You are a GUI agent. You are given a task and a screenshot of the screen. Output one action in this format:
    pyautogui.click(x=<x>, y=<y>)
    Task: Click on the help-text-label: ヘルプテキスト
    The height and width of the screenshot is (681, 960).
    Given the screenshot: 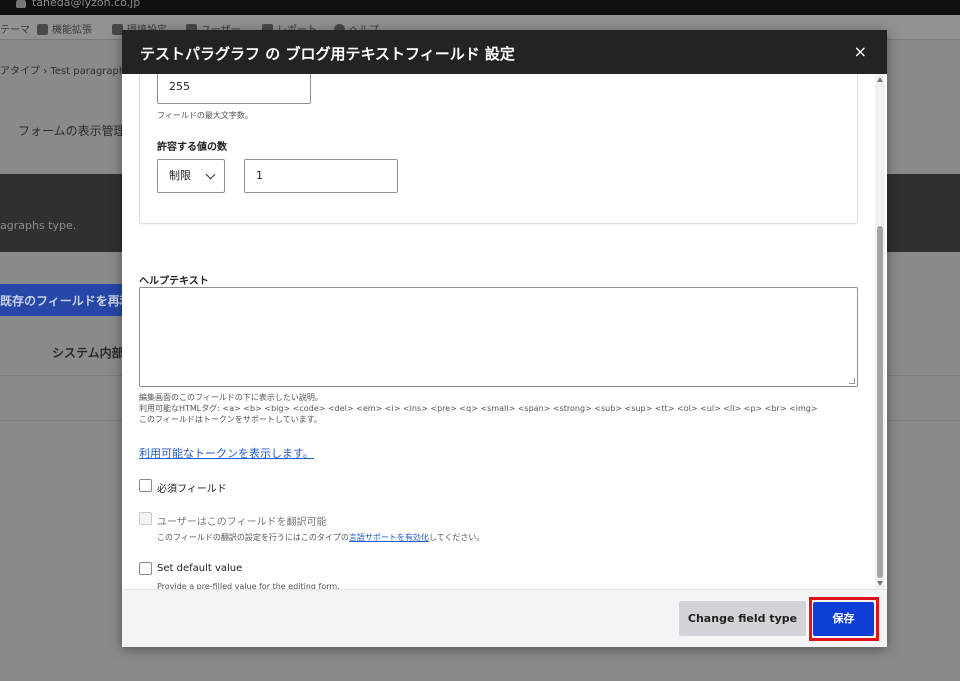 What is the action you would take?
    pyautogui.click(x=174, y=281)
    